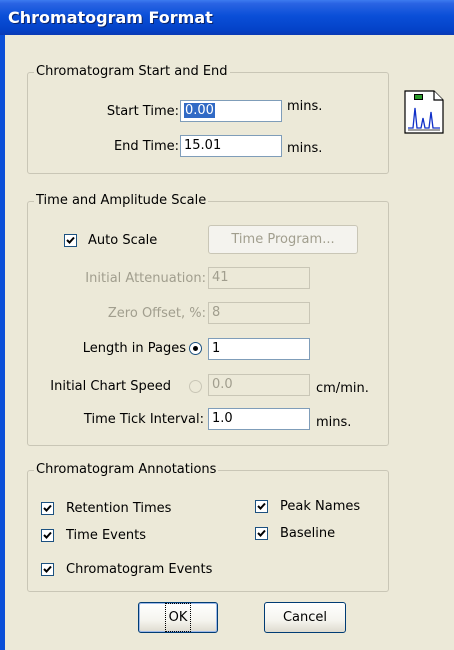  I want to click on chart-speed-radio, so click(195, 386).